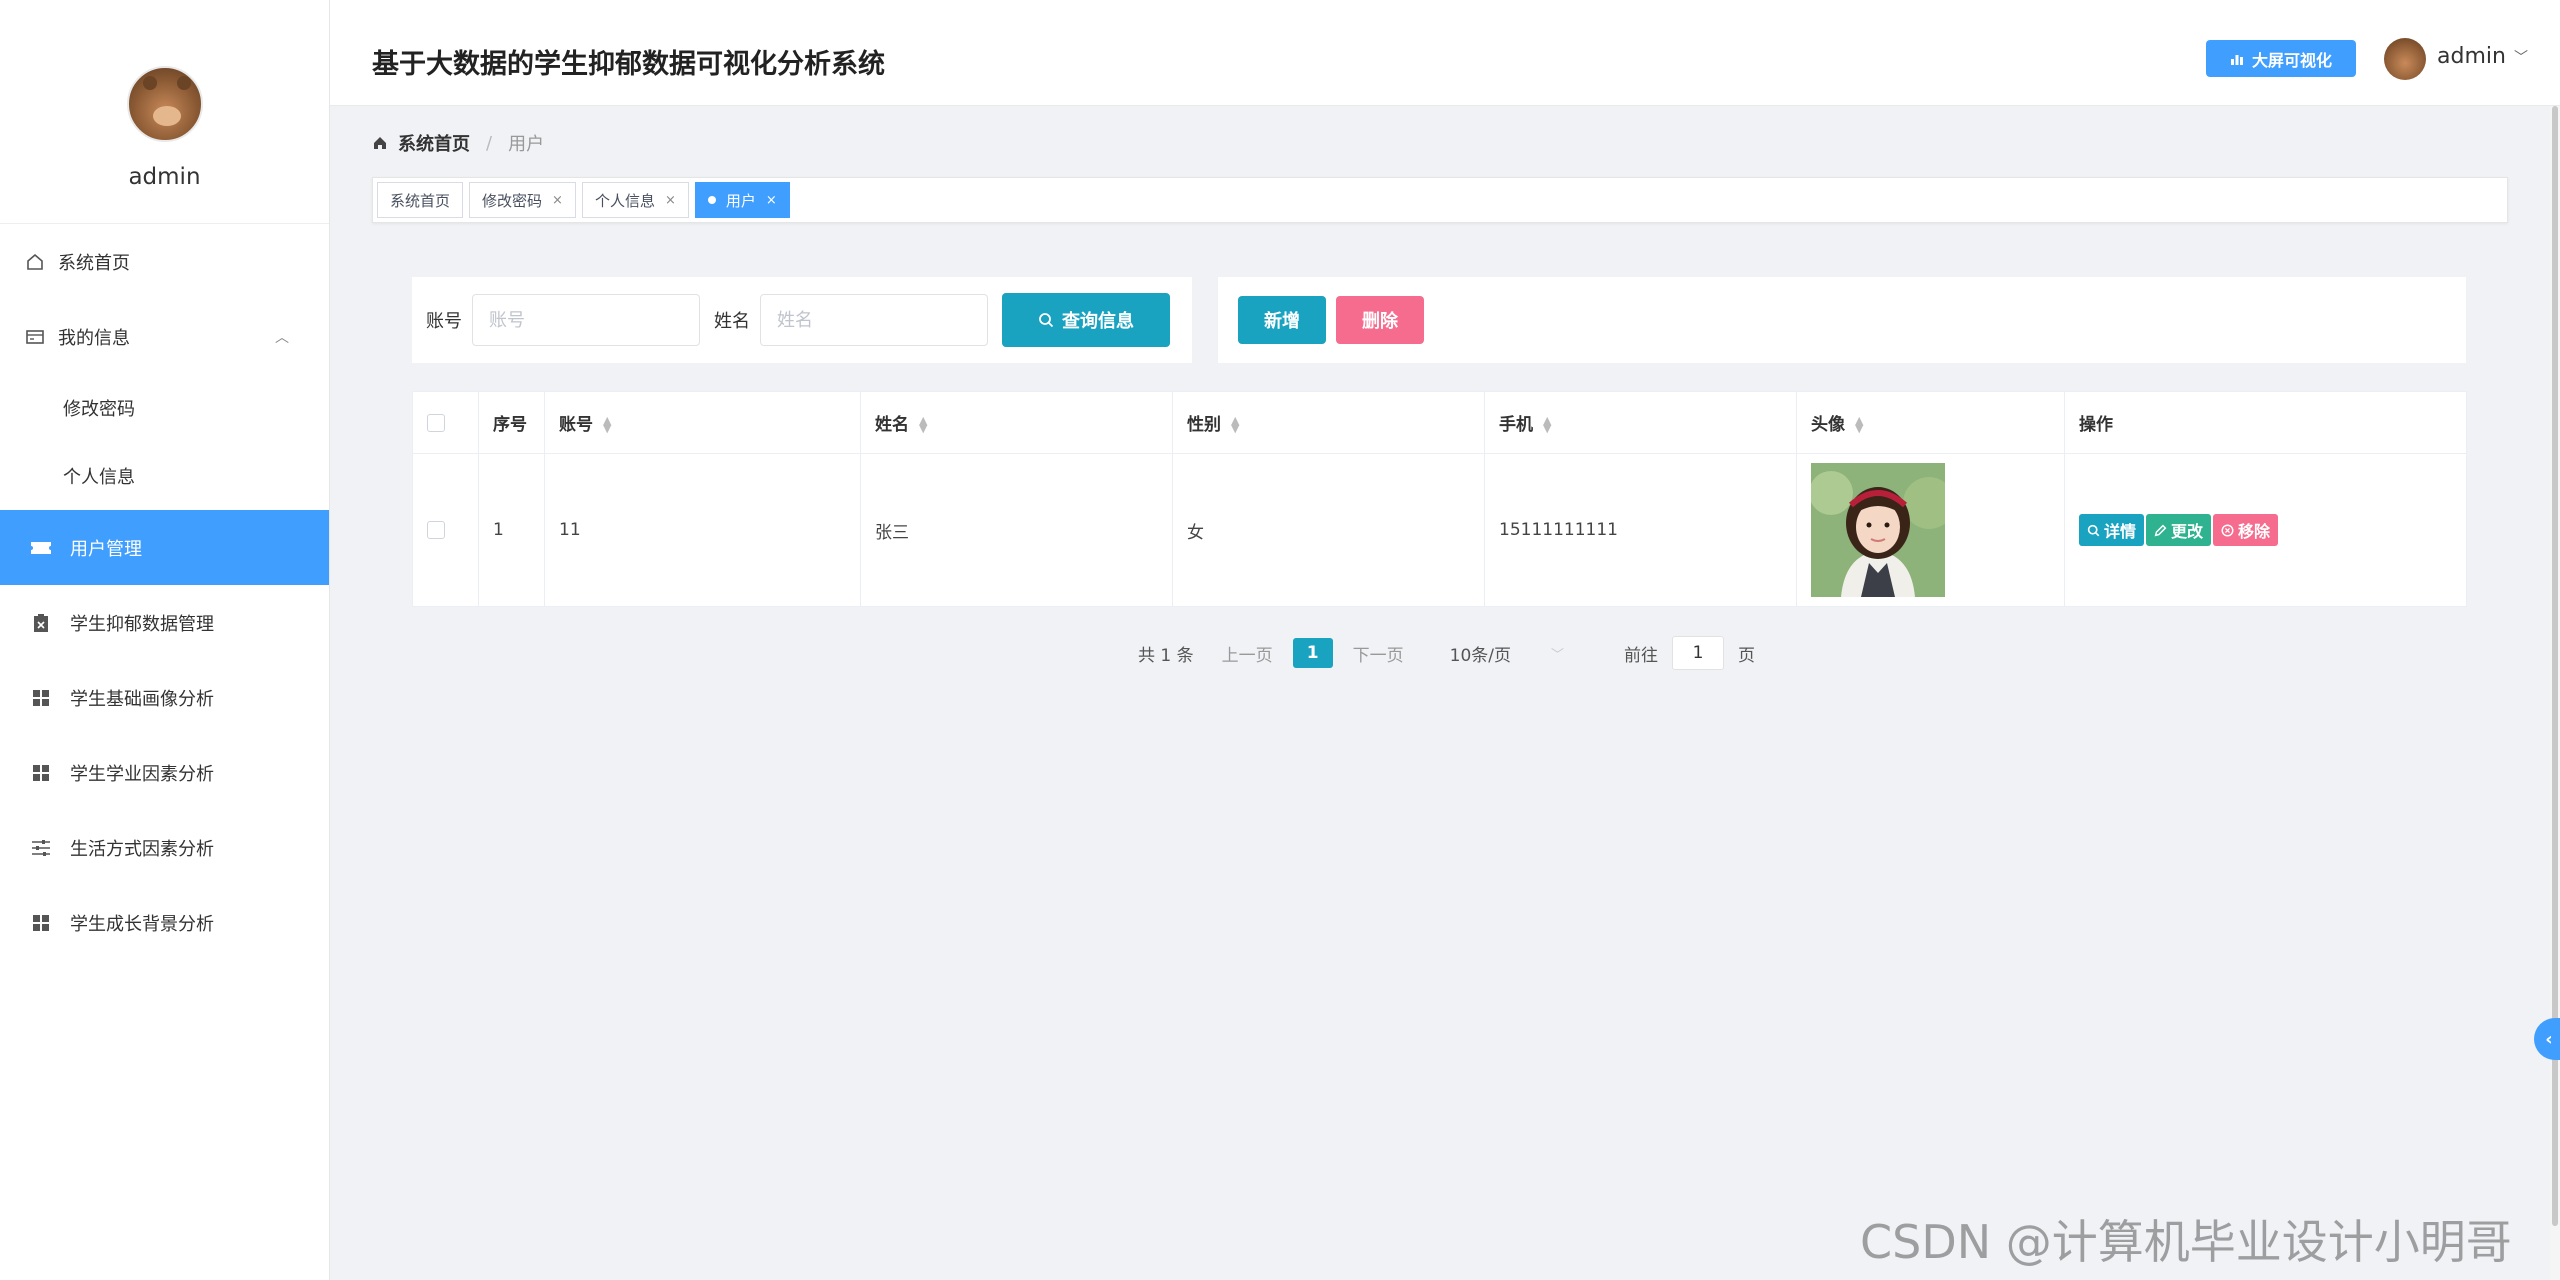  Describe the element at coordinates (2179, 530) in the screenshot. I see `edit-button: 更改` at that location.